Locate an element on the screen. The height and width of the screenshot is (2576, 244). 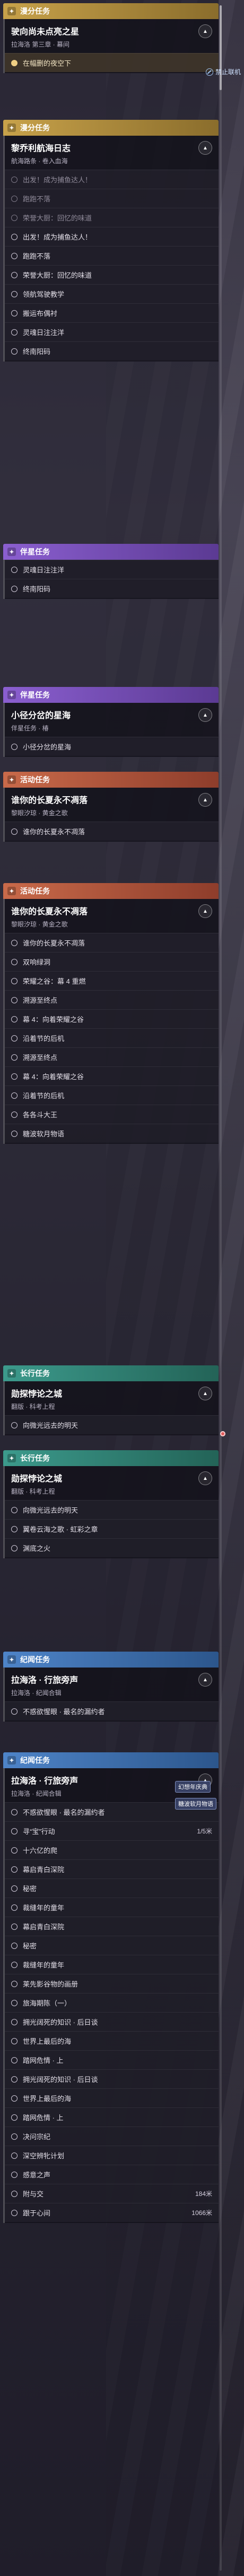
quest-card: 小径分岔的星海 伴星任务 · 椿 ▲ 小径分岔的星海 is located at coordinates (111, 730).